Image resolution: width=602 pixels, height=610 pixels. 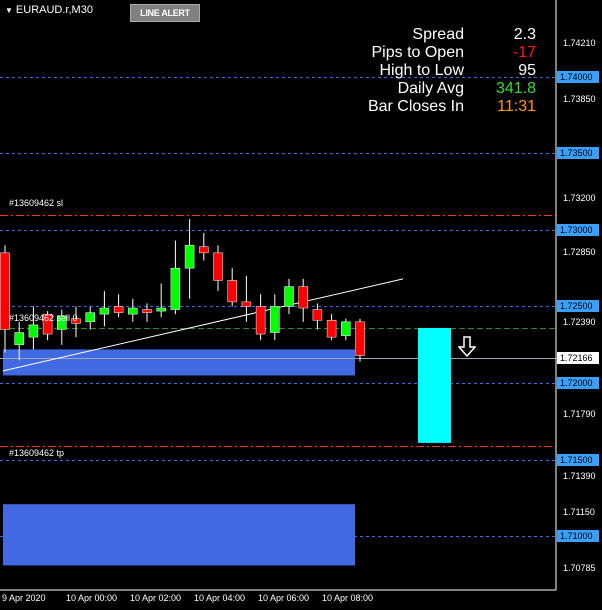 I want to click on price-tick-label: 1.71790, so click(x=579, y=414).